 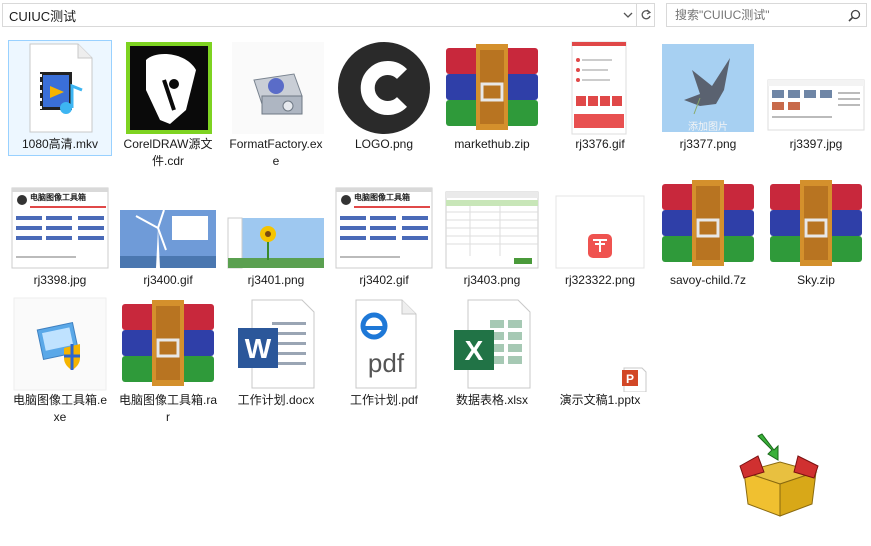 I want to click on address-bar: CUIUC测试, so click(x=319, y=15).